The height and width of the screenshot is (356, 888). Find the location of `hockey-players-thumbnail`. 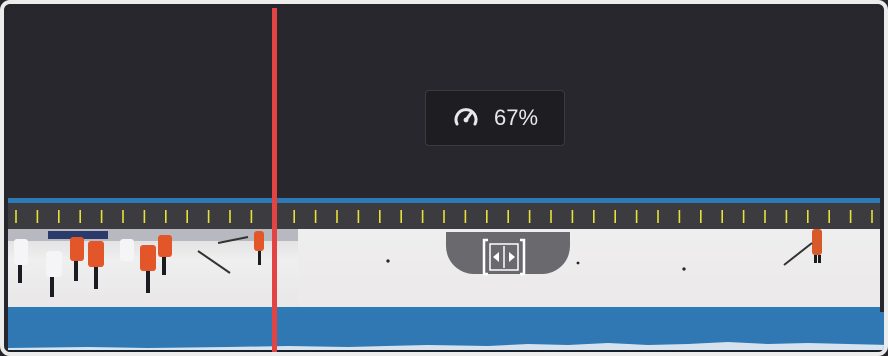

hockey-players-thumbnail is located at coordinates (153, 263).